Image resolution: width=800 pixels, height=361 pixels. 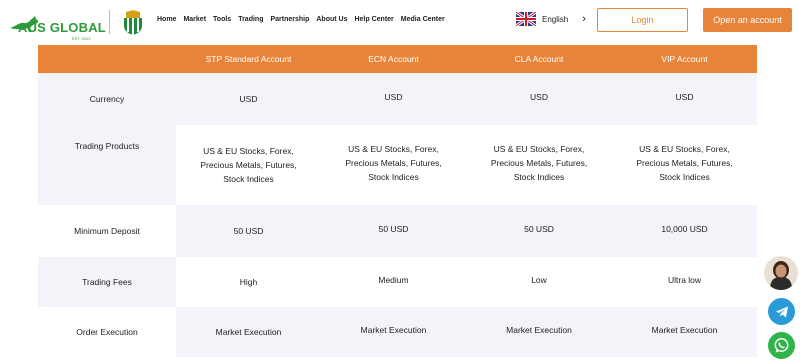 What do you see at coordinates (109, 22) in the screenshot?
I see `header-divider` at bounding box center [109, 22].